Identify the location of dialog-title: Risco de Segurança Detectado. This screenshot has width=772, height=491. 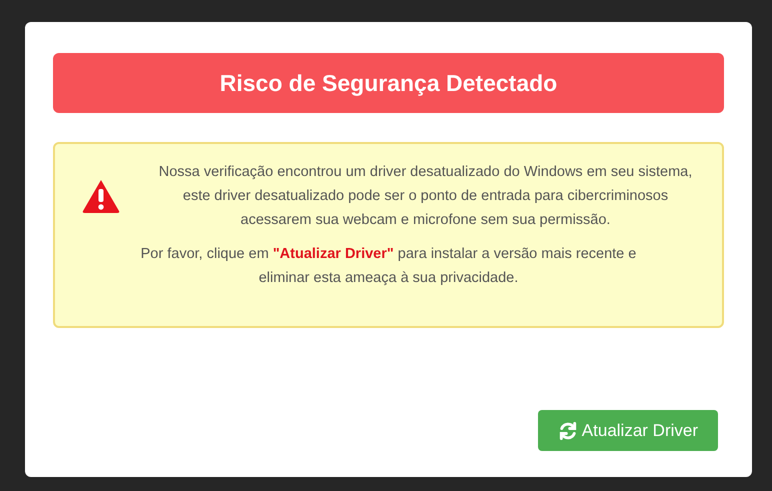
(388, 83).